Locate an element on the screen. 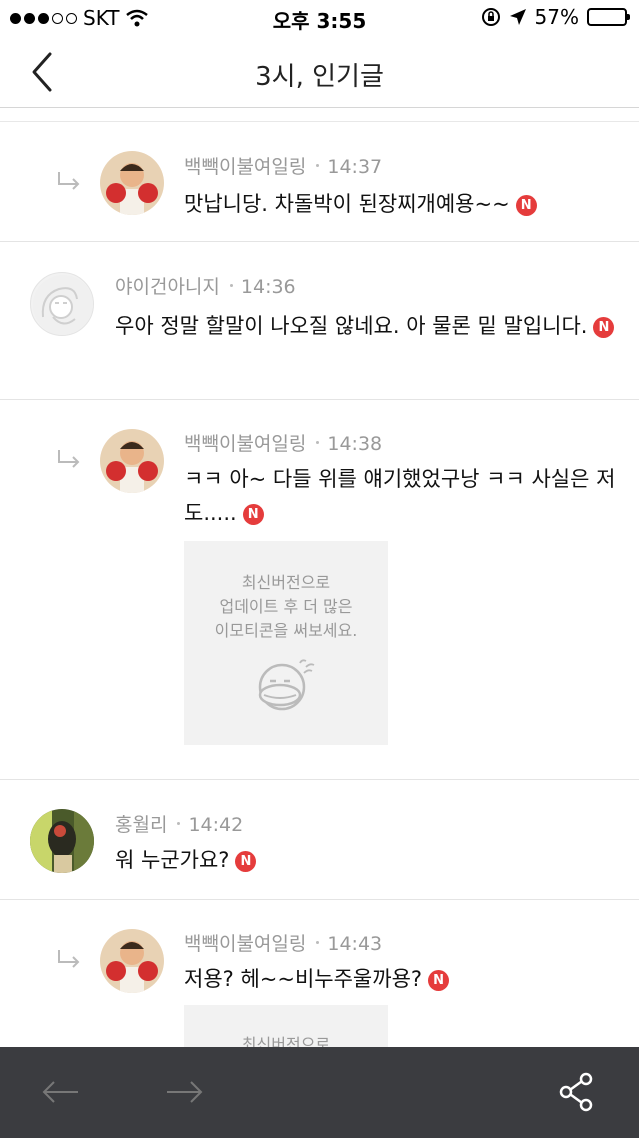 This screenshot has width=639, height=1138. comment-time: 14:36 is located at coordinates (268, 287).